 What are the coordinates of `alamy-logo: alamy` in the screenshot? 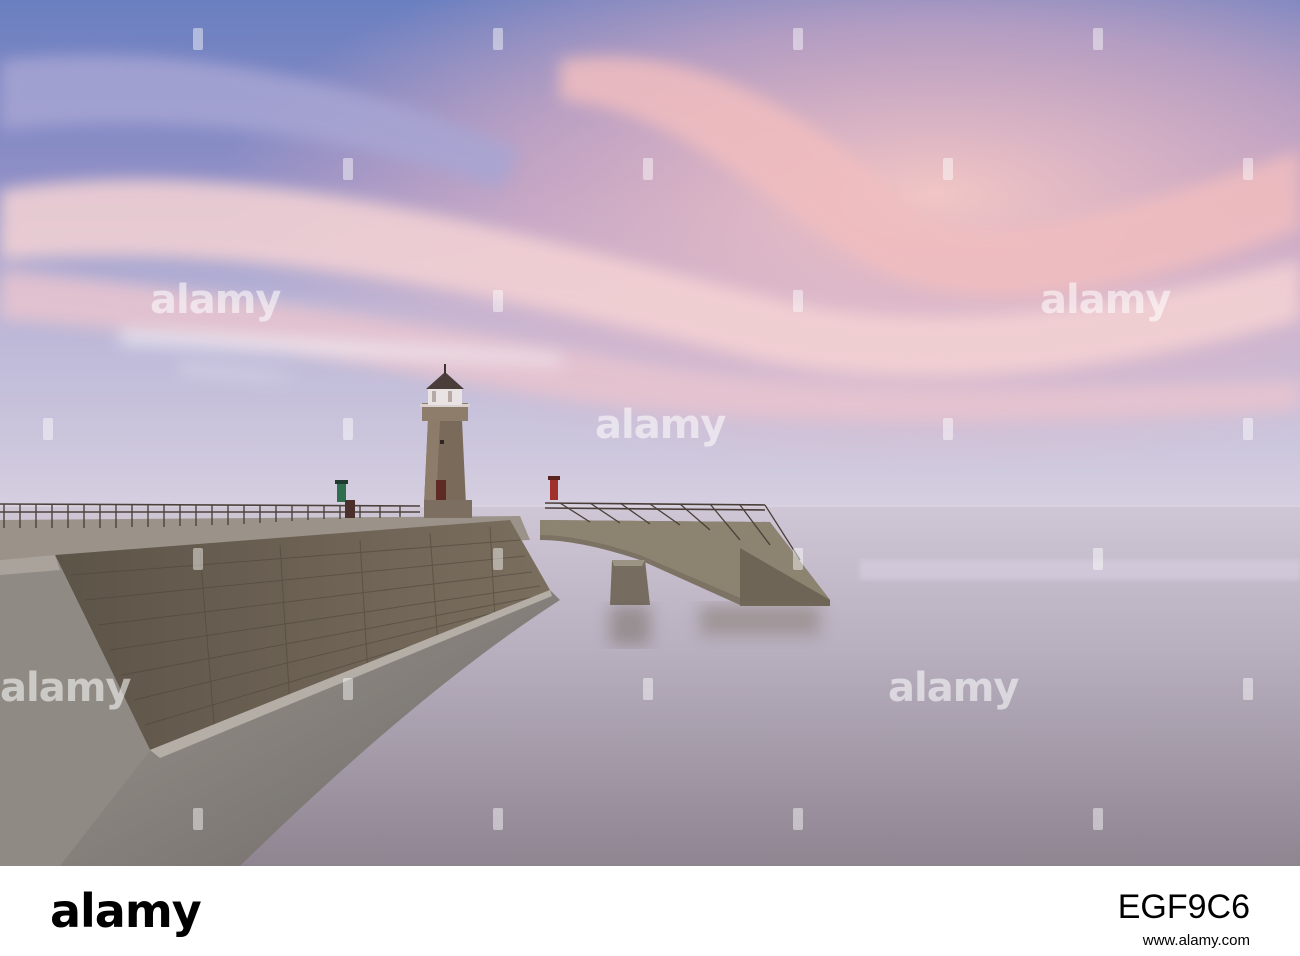 It's located at (126, 911).